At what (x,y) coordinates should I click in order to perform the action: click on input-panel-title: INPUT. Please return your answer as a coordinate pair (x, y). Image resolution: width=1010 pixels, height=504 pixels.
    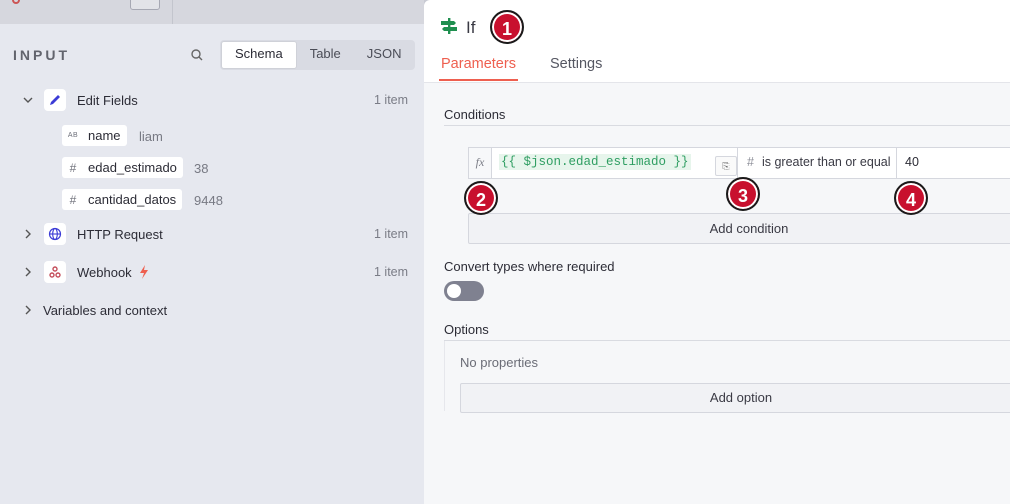
    Looking at the image, I should click on (41, 55).